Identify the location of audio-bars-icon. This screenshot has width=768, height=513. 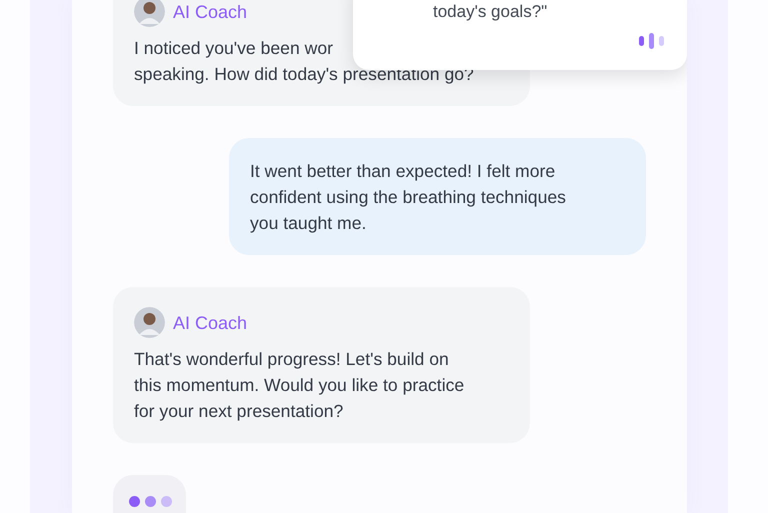
(652, 41).